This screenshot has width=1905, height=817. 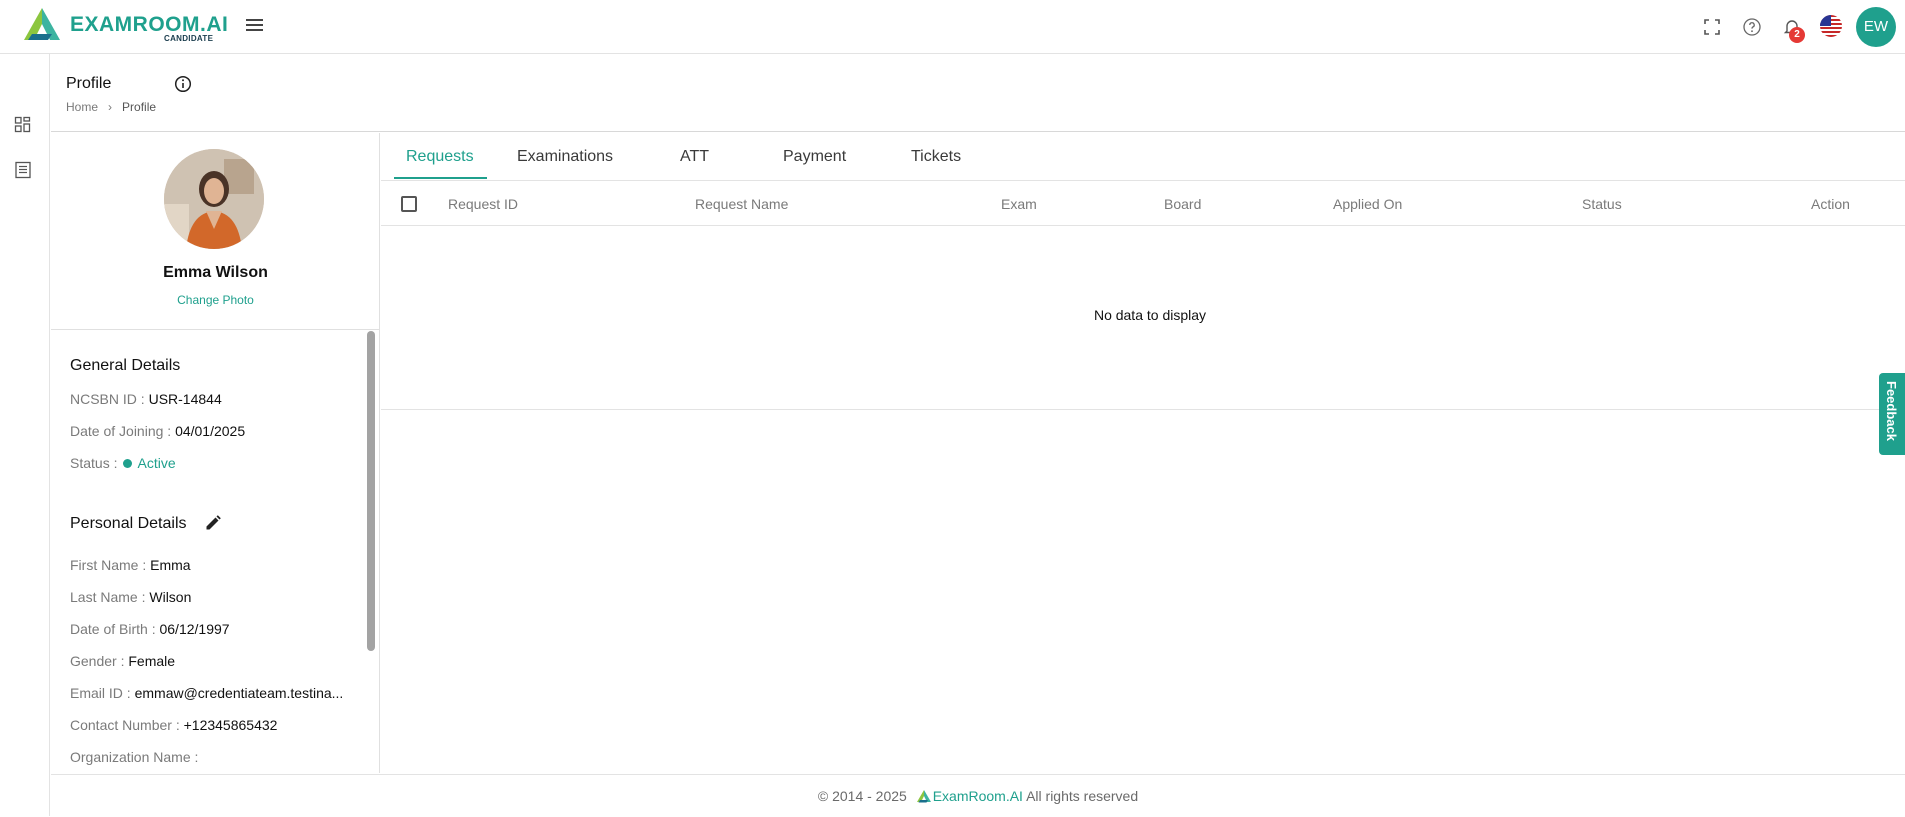 I want to click on change-photo-link: Change Photo, so click(x=215, y=300).